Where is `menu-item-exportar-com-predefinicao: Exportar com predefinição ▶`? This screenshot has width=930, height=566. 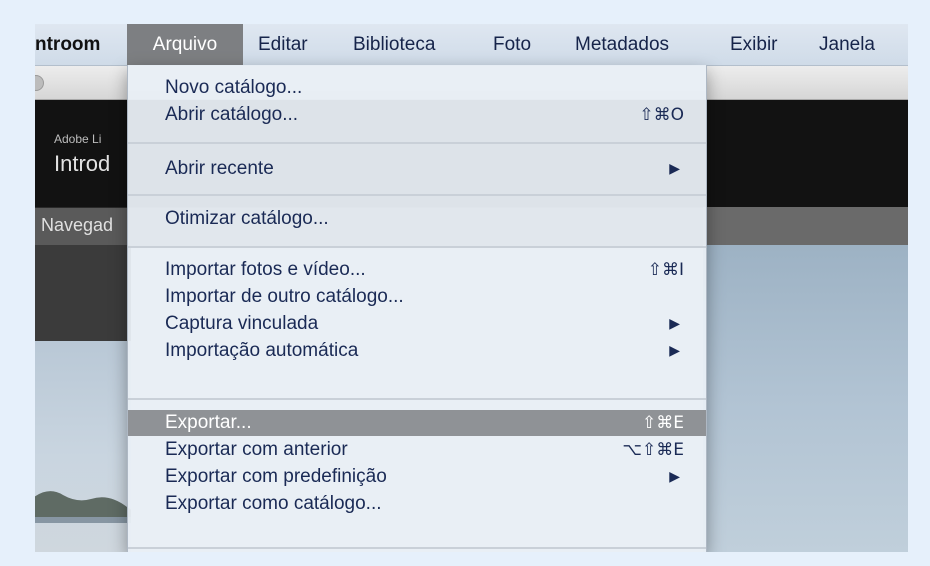
menu-item-exportar-com-predefinicao: Exportar com predefinição ▶ is located at coordinates (417, 477).